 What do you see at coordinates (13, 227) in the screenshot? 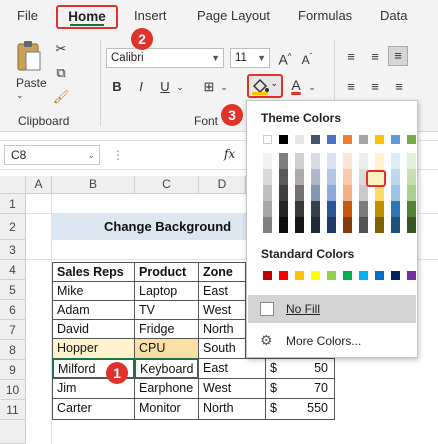
I see `row-header: 2` at bounding box center [13, 227].